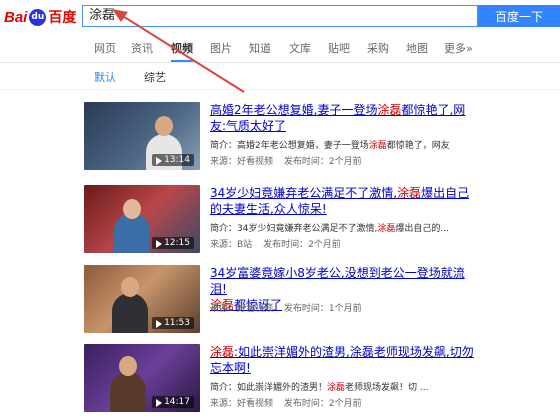 The image size is (560, 420). What do you see at coordinates (105, 48) in the screenshot?
I see `tab-web: 网页` at bounding box center [105, 48].